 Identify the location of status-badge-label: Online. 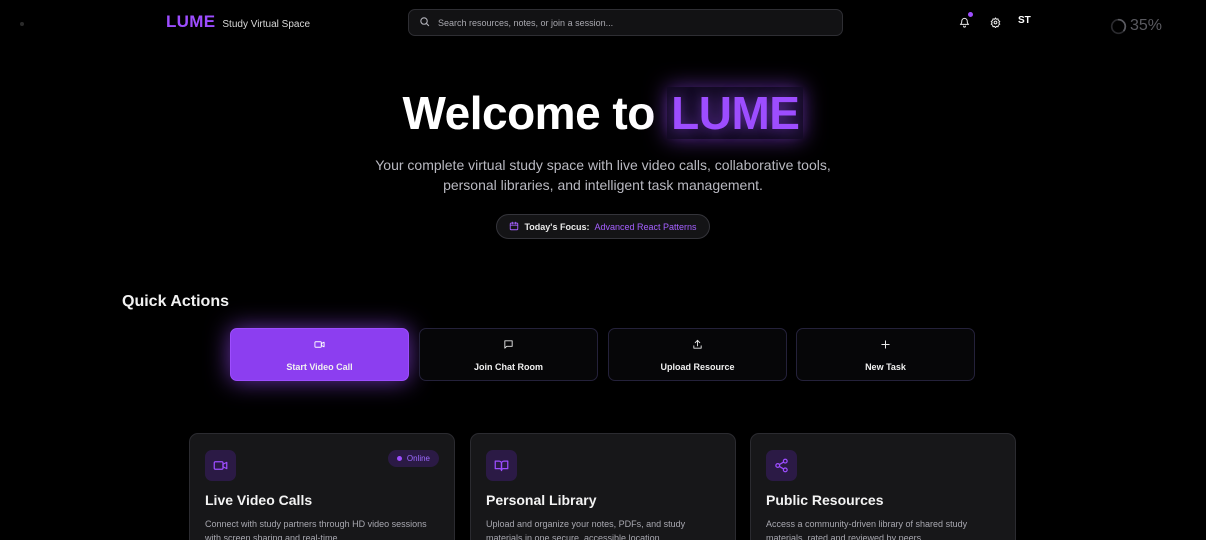
(418, 458).